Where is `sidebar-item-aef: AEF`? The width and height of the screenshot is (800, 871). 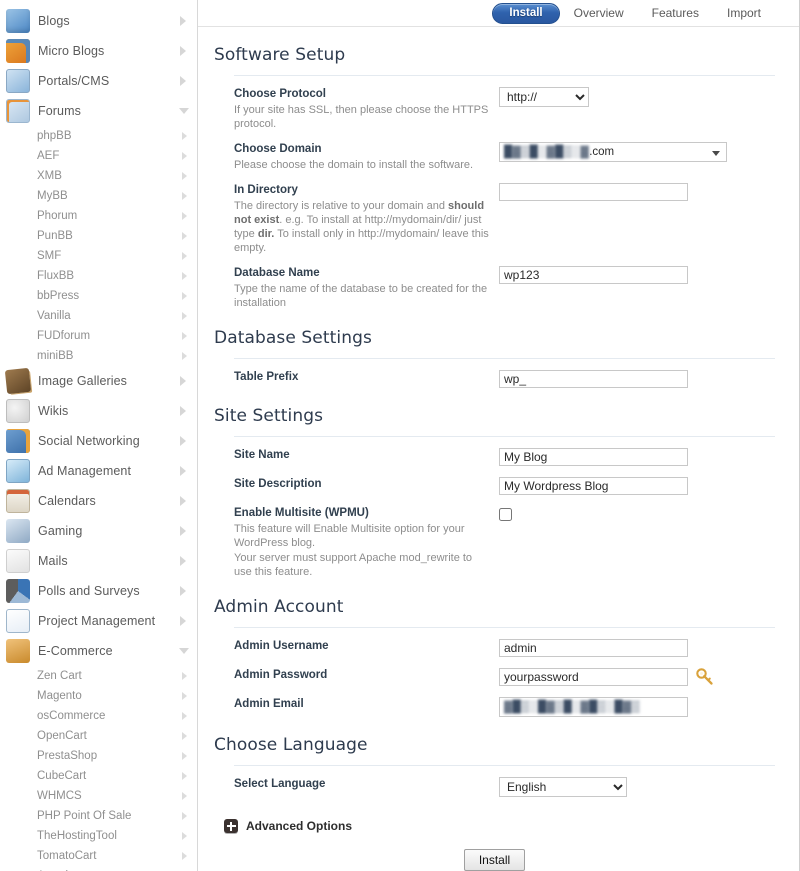
sidebar-item-aef: AEF is located at coordinates (98, 156).